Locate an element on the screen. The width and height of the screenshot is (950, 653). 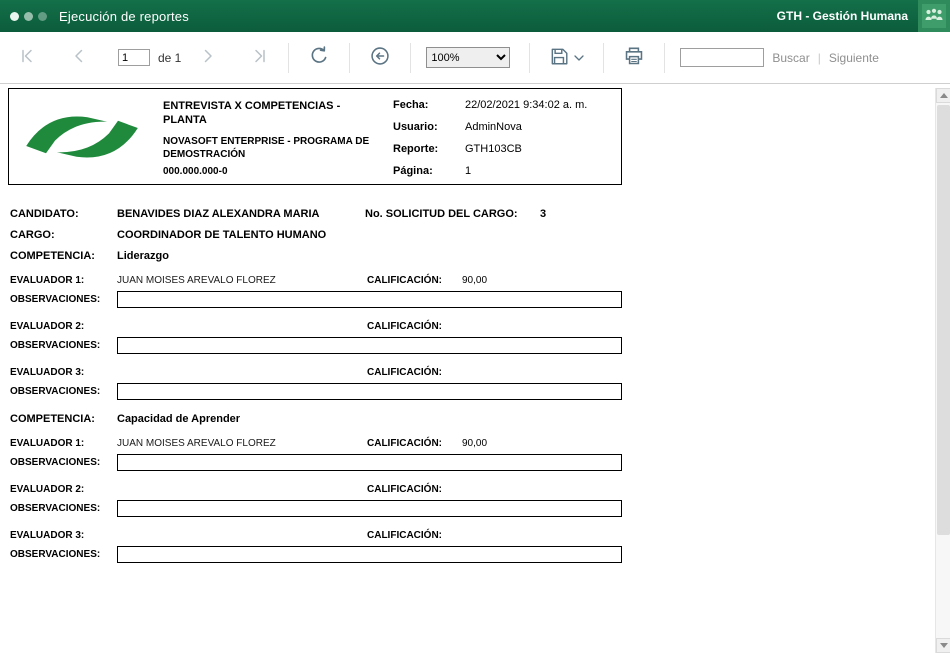
fecha-label: Fecha: is located at coordinates (411, 105).